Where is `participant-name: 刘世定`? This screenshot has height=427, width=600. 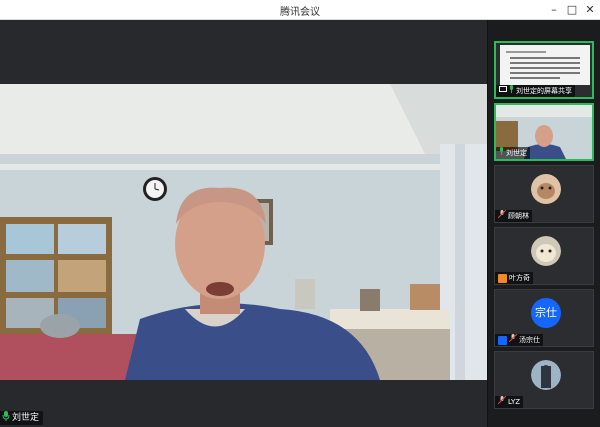
participant-name: 刘世定 is located at coordinates (516, 153).